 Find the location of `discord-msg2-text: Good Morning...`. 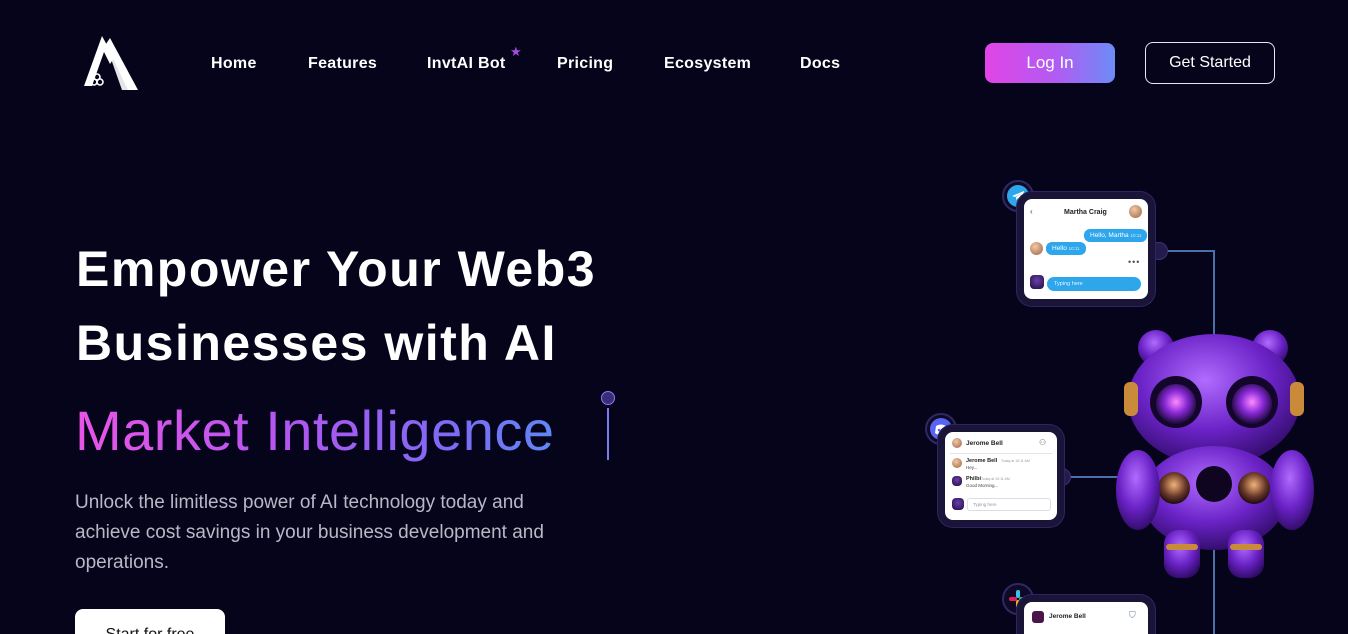

discord-msg2-text: Good Morning... is located at coordinates (982, 485).